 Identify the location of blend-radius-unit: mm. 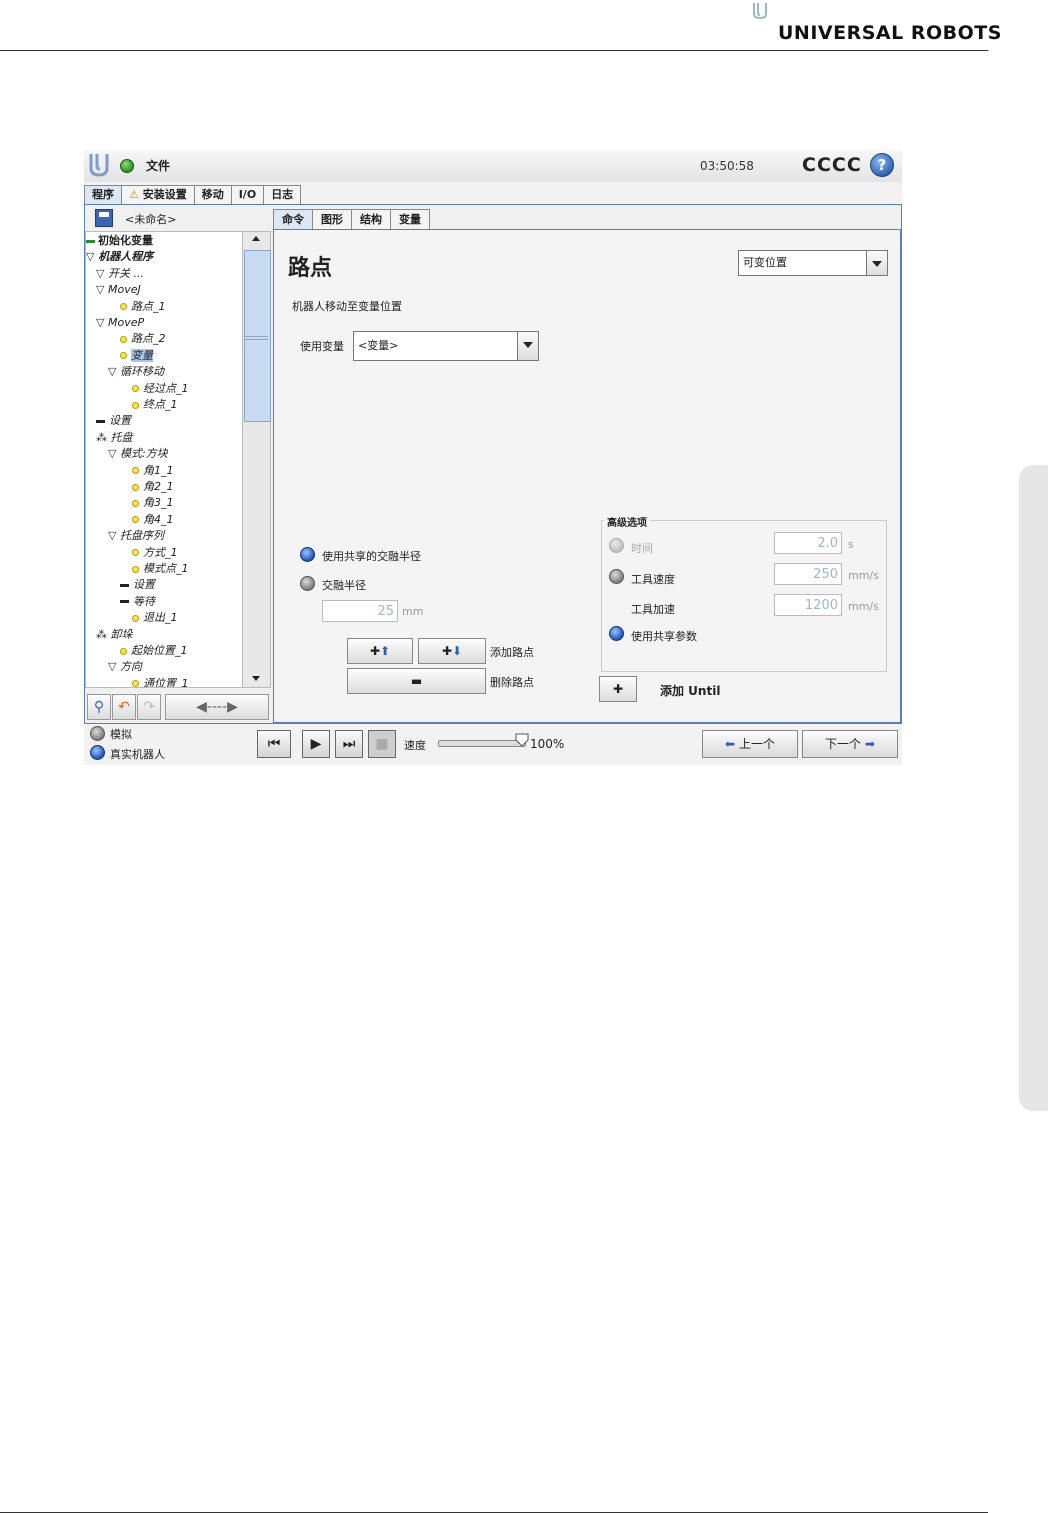
(413, 611).